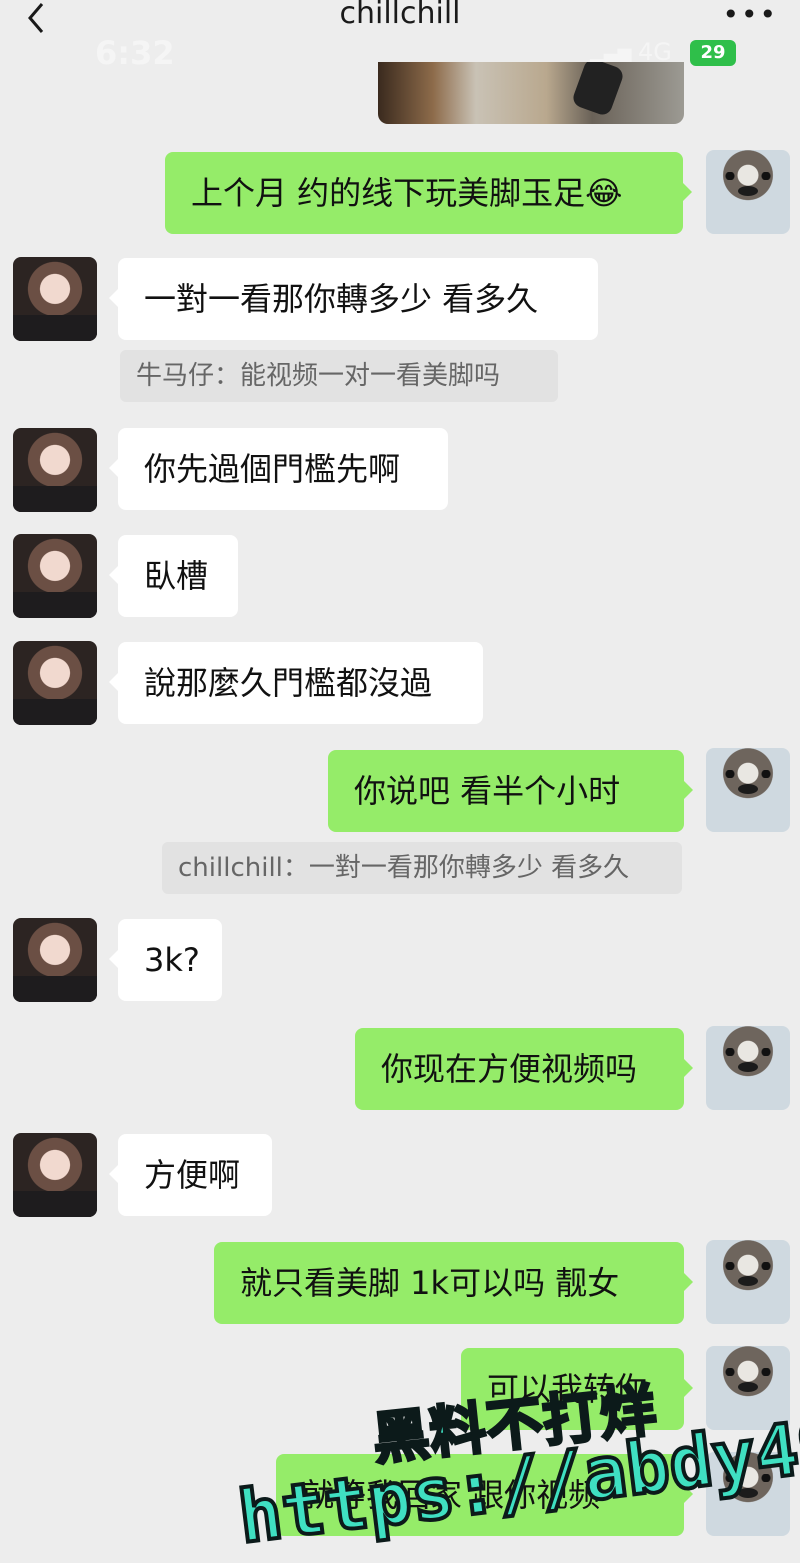 This screenshot has height=1563, width=800. Describe the element at coordinates (278, 469) in the screenshot. I see `message-bubble-incoming: 你先過個門檻先啊` at that location.